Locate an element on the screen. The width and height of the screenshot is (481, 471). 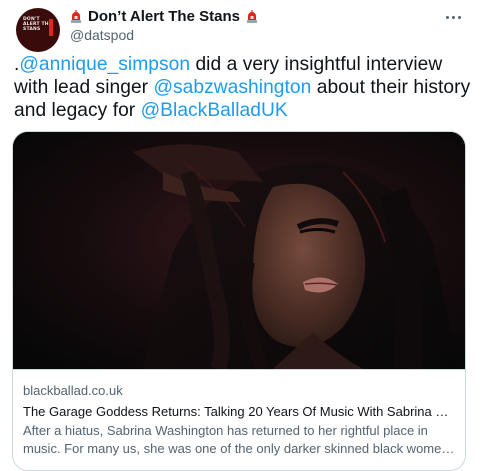
mention-link: @sabzwashington is located at coordinates (233, 87).